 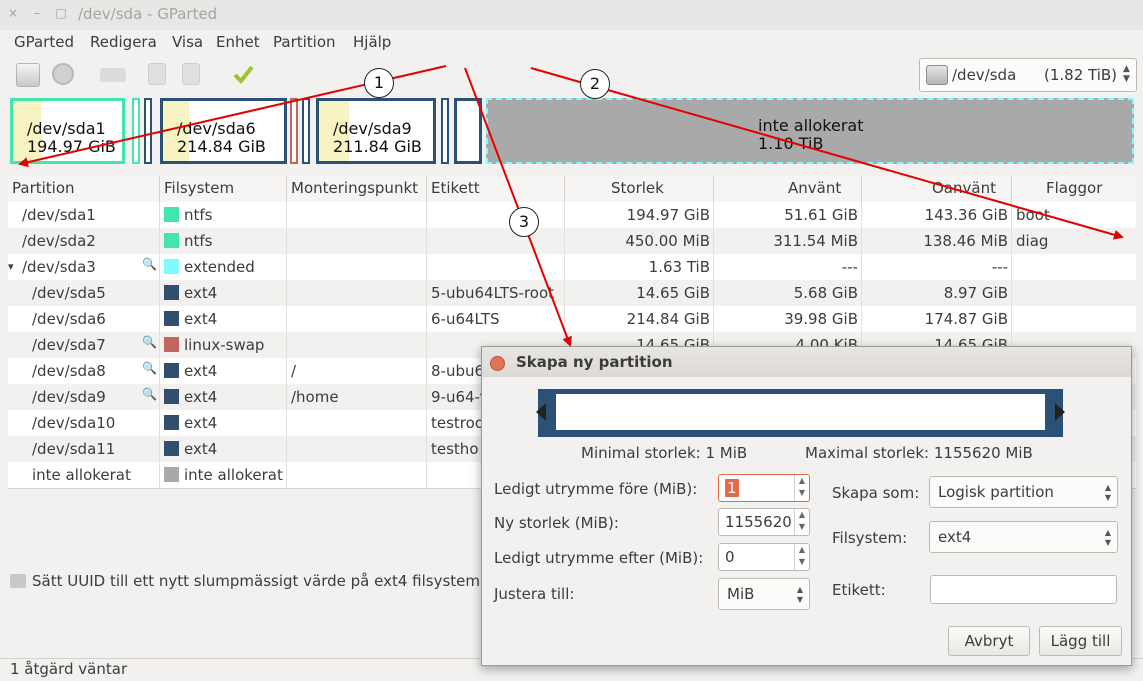 What do you see at coordinates (876, 493) in the screenshot?
I see `create-as-label: Skapa som:` at bounding box center [876, 493].